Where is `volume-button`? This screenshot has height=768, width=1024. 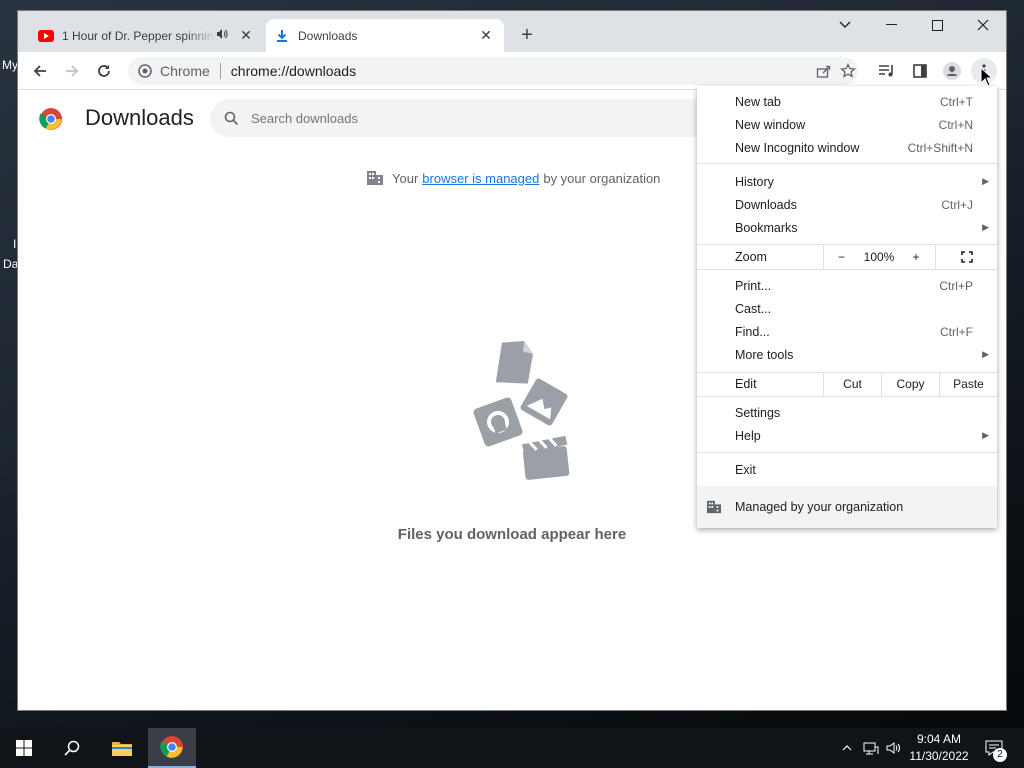 volume-button is located at coordinates (894, 748).